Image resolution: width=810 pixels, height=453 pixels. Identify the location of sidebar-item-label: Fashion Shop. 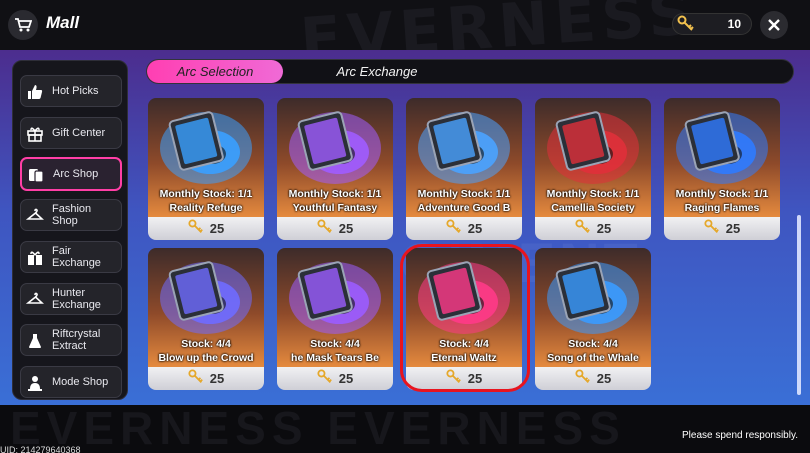
(72, 215).